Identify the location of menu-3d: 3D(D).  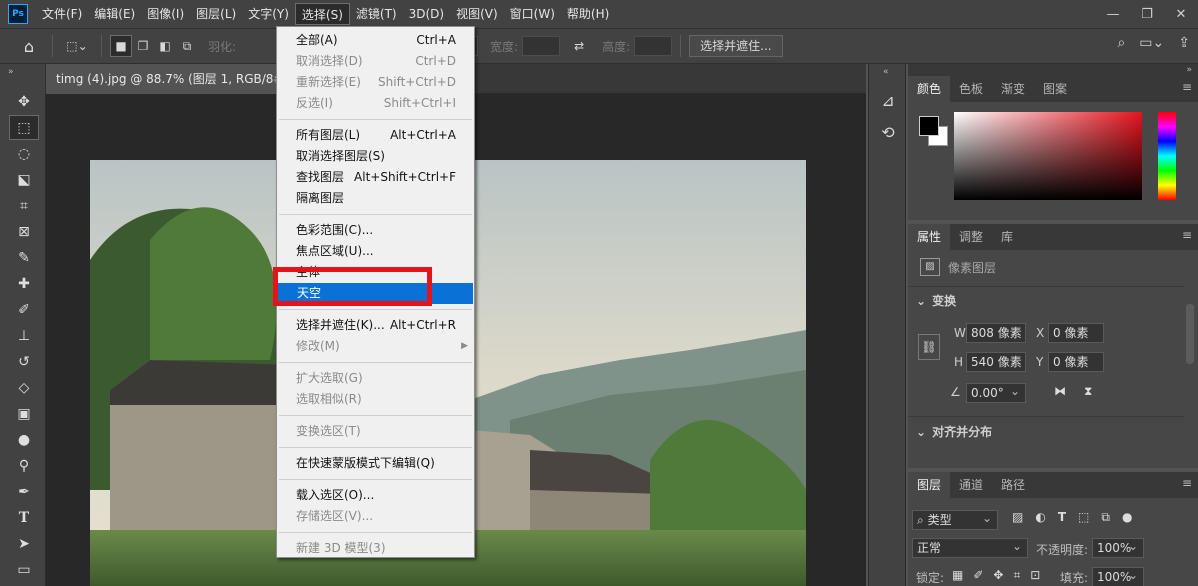
(426, 14).